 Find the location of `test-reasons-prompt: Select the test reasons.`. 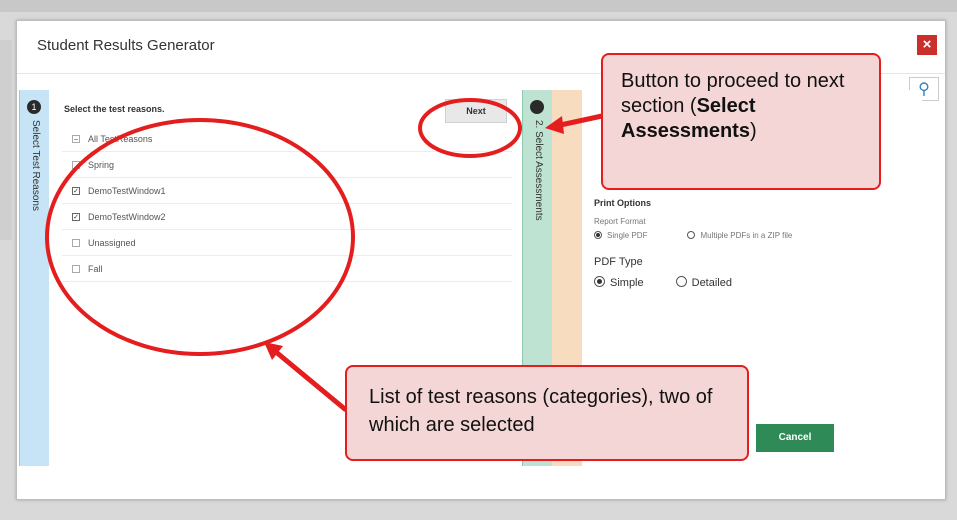

test-reasons-prompt: Select the test reasons. is located at coordinates (114, 109).